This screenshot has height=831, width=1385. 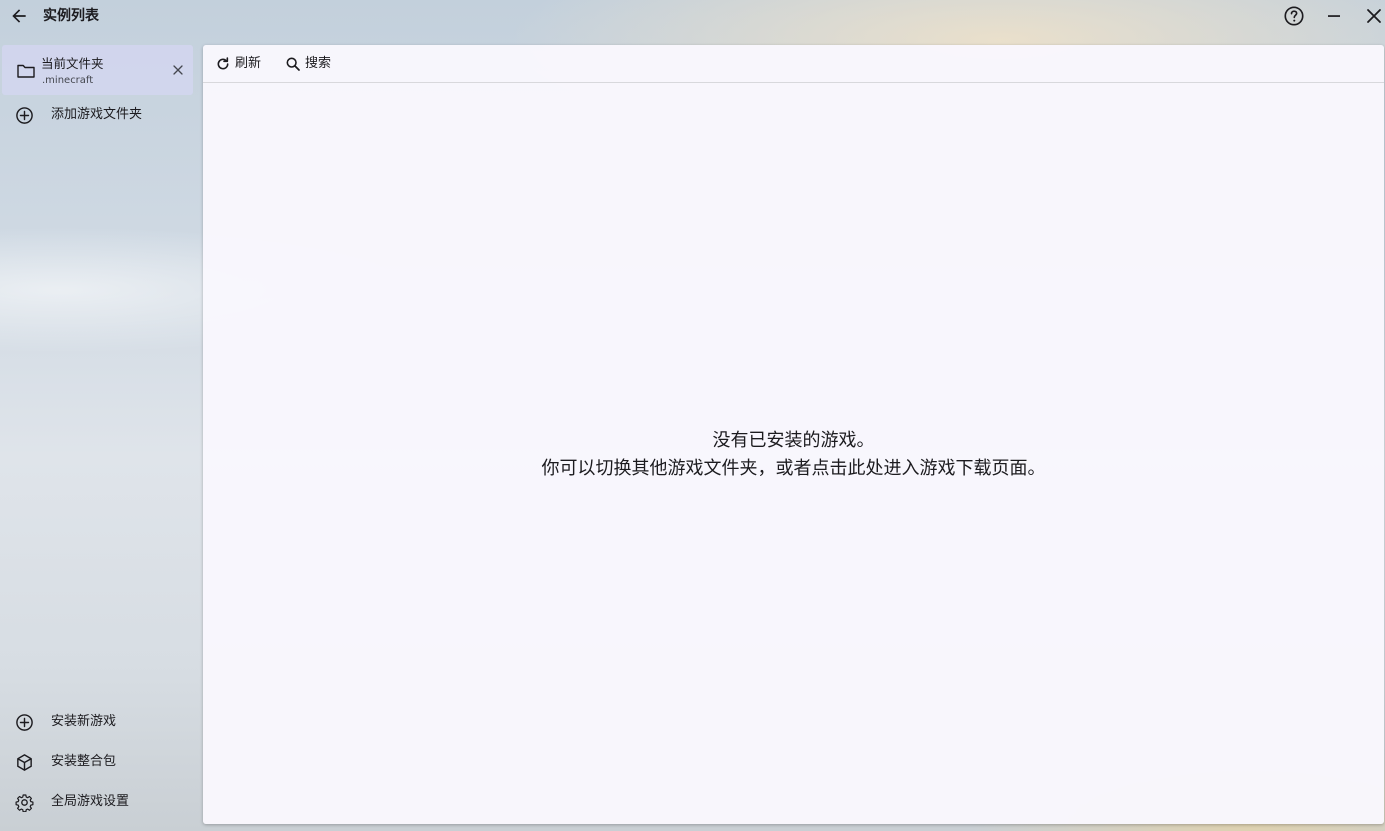 I want to click on install-new-game-button: 安装新游戏, so click(x=100, y=722).